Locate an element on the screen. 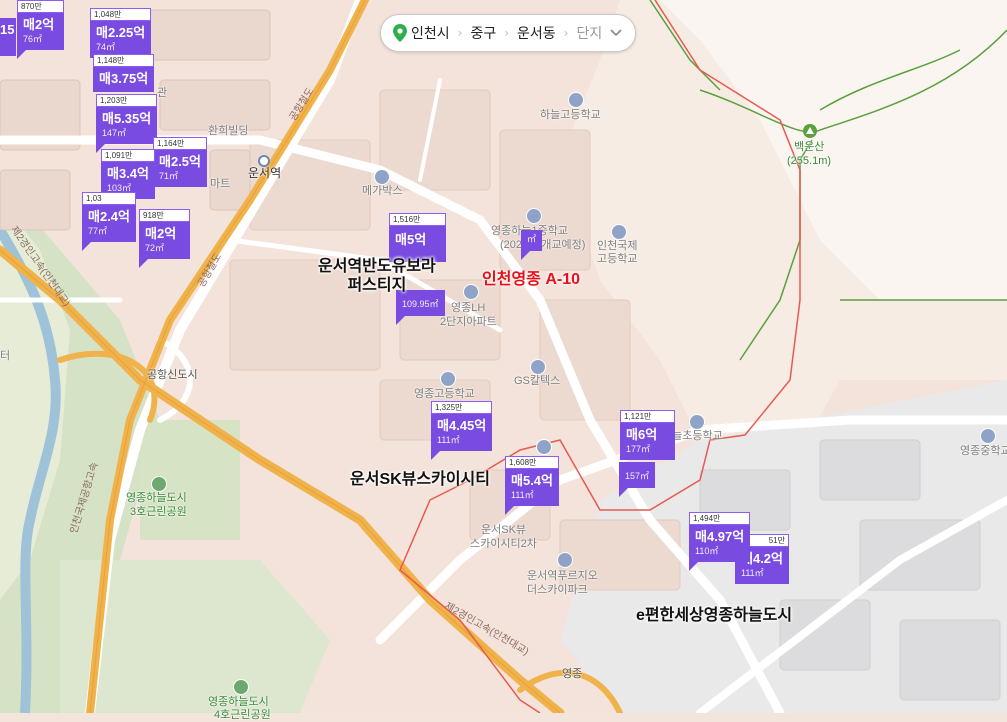 This screenshot has height=722, width=1007. breadcrumb-complex-select: 단지 is located at coordinates (589, 33).